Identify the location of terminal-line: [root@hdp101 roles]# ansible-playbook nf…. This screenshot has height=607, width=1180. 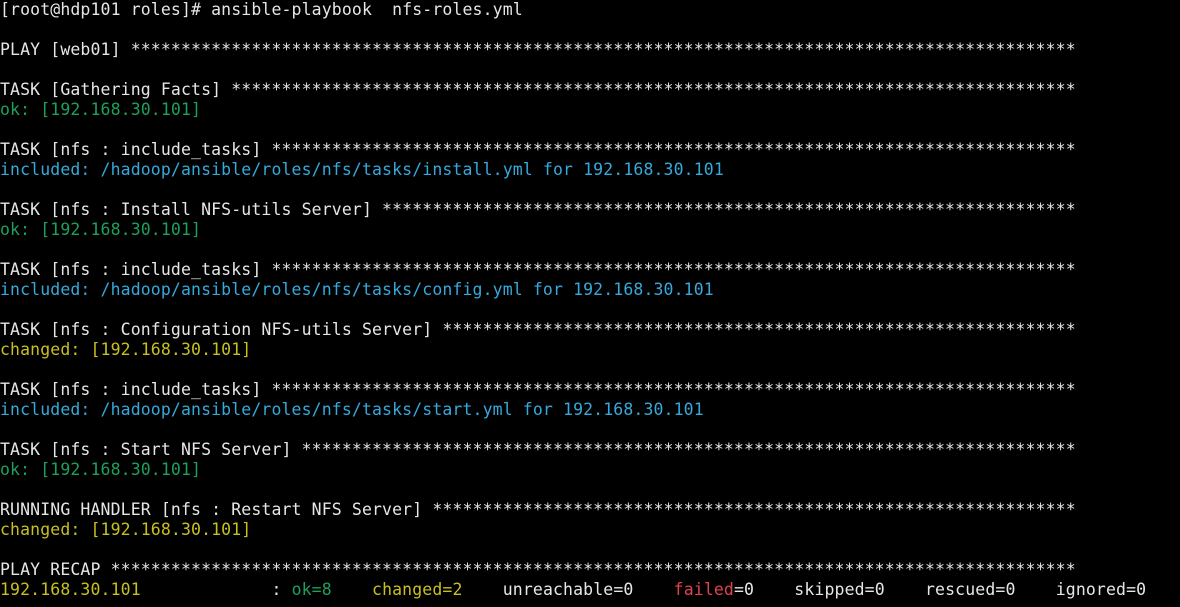
(590, 10).